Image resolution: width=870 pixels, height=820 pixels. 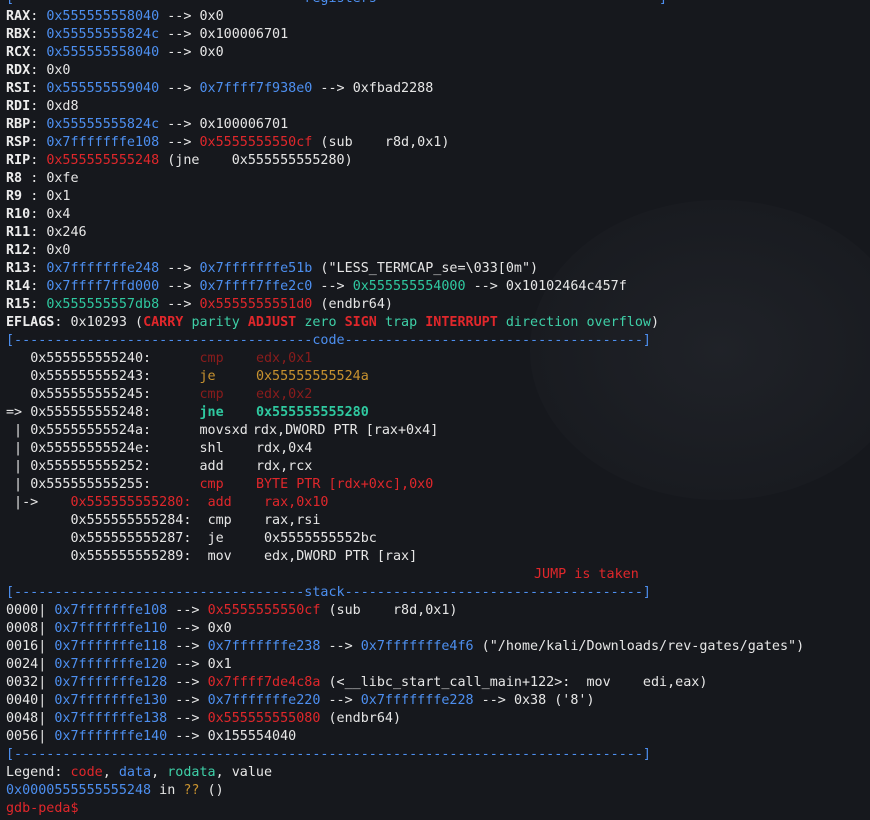 I want to click on flag-overflow: overflow, so click(x=619, y=322).